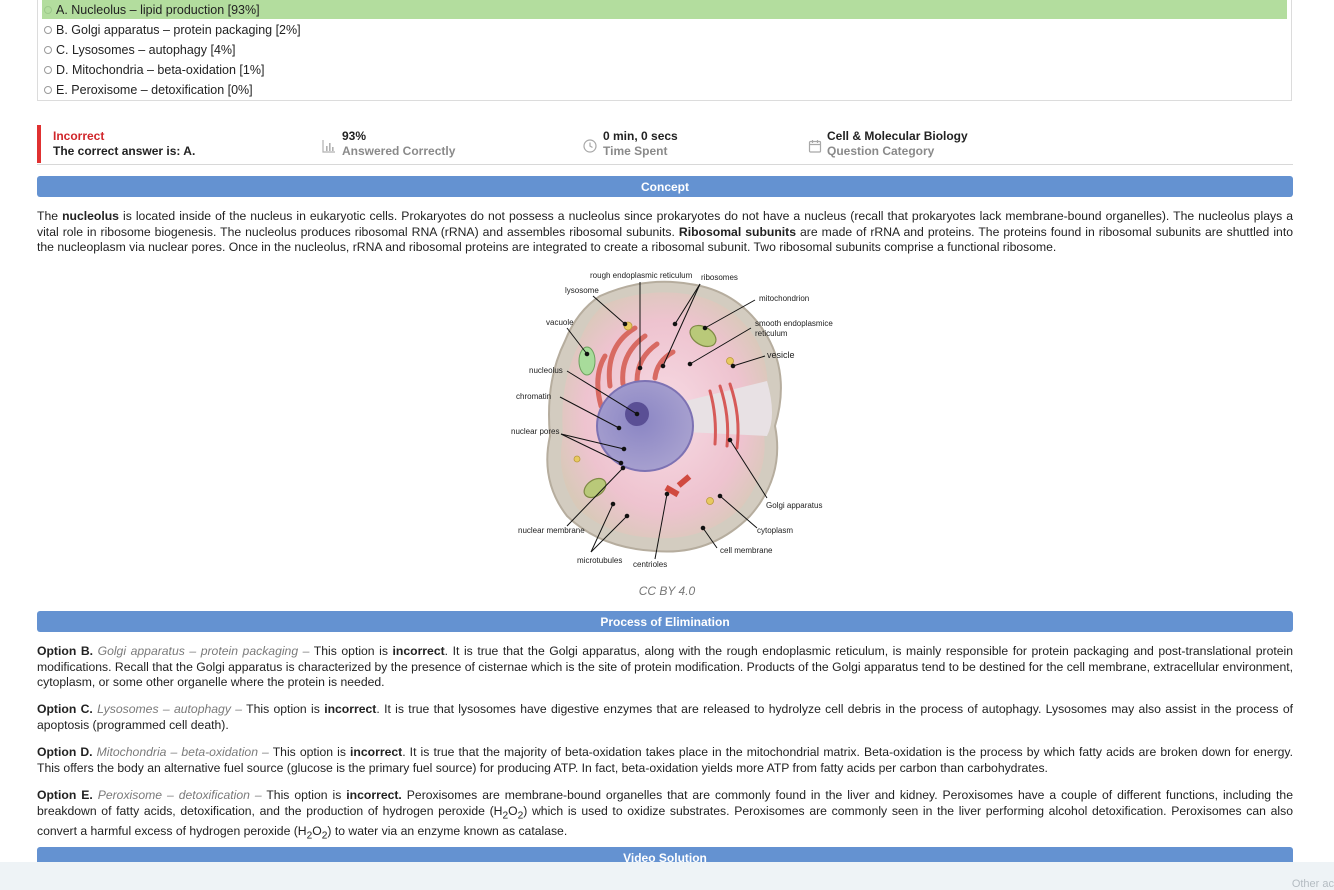 This screenshot has height=890, width=1334. What do you see at coordinates (815, 146) in the screenshot?
I see `calendar-icon` at bounding box center [815, 146].